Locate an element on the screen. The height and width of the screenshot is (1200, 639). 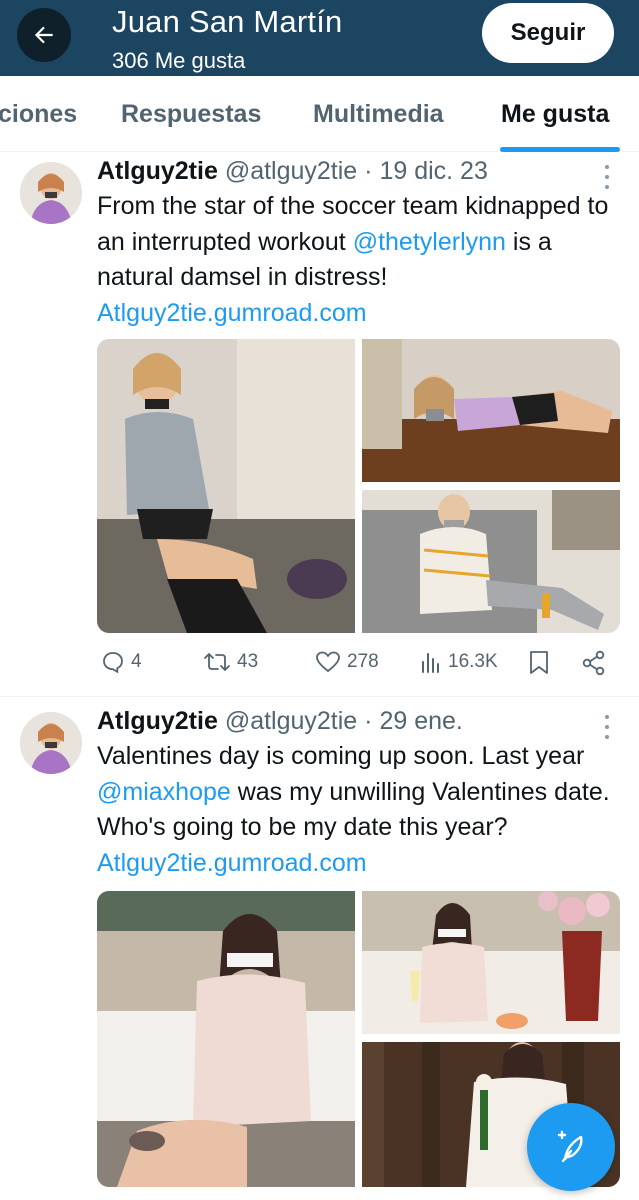
profile-tabs: ciones Respuestas Multimedia Me gusta is located at coordinates (319, 114).